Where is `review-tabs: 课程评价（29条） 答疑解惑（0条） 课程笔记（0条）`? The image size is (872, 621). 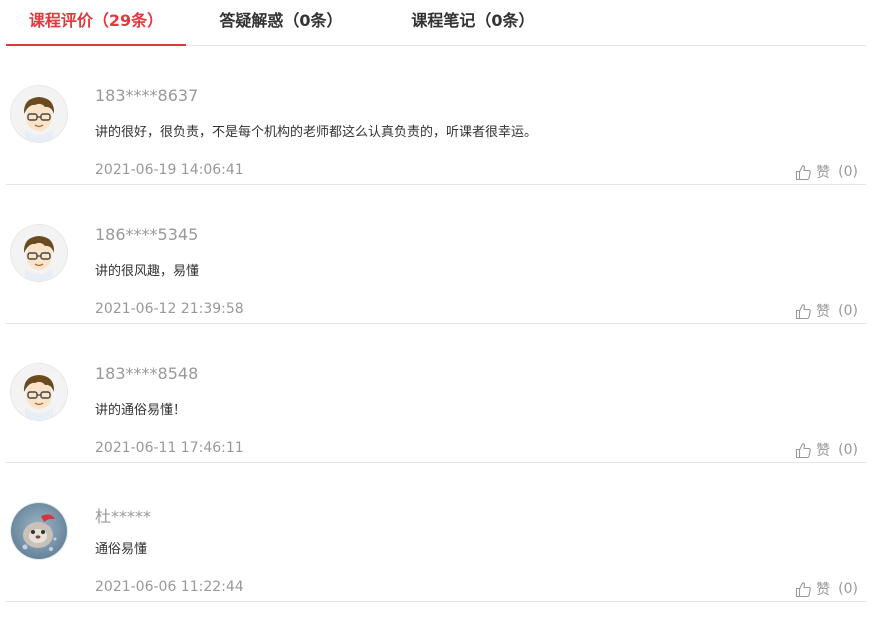 review-tabs: 课程评价（29条） 答疑解惑（0条） 课程笔记（0条） is located at coordinates (436, 23).